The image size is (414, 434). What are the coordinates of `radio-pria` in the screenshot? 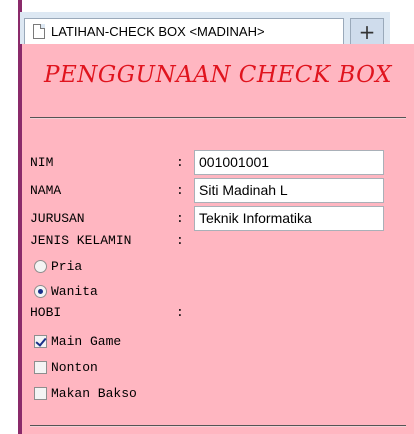 It's located at (40, 266).